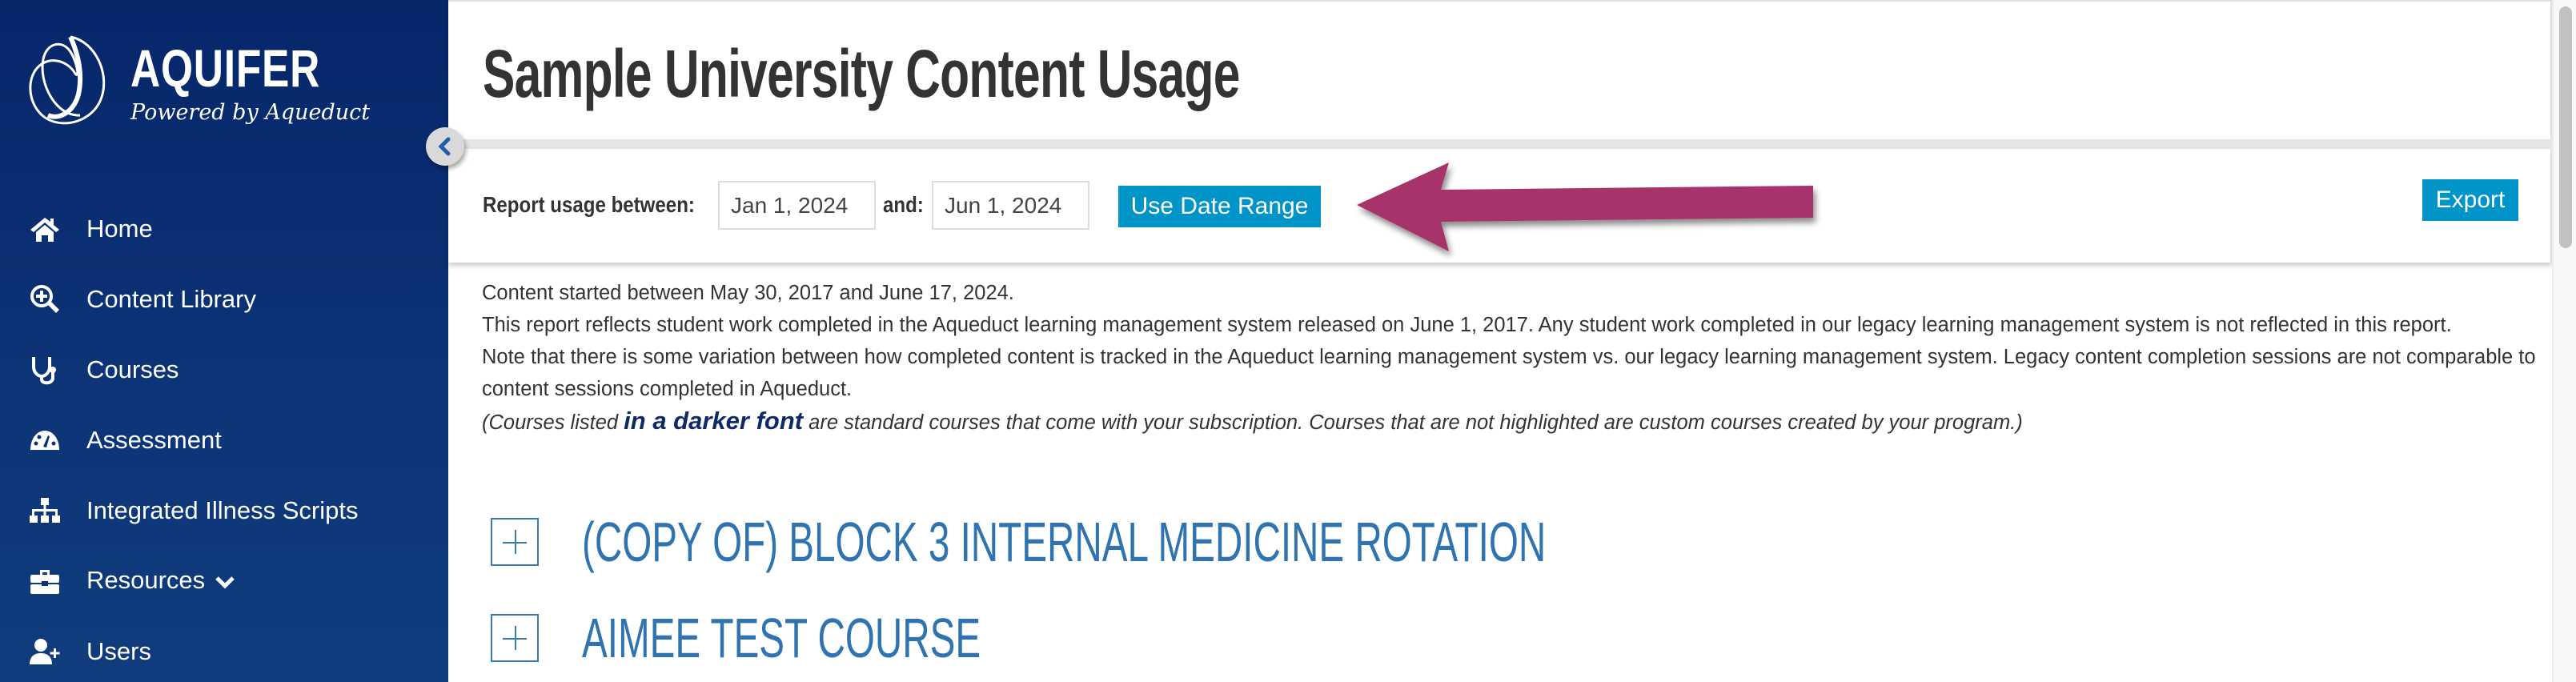 The width and height of the screenshot is (2576, 682). What do you see at coordinates (118, 651) in the screenshot?
I see `sidebar-item-label: Users` at bounding box center [118, 651].